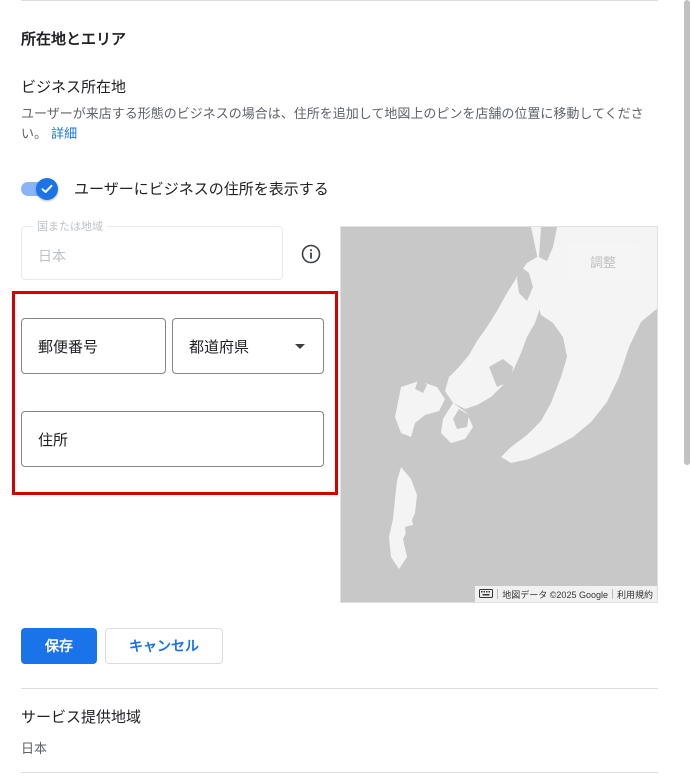 The width and height of the screenshot is (690, 780). Describe the element at coordinates (64, 134) in the screenshot. I see `details-link: 詳細` at that location.